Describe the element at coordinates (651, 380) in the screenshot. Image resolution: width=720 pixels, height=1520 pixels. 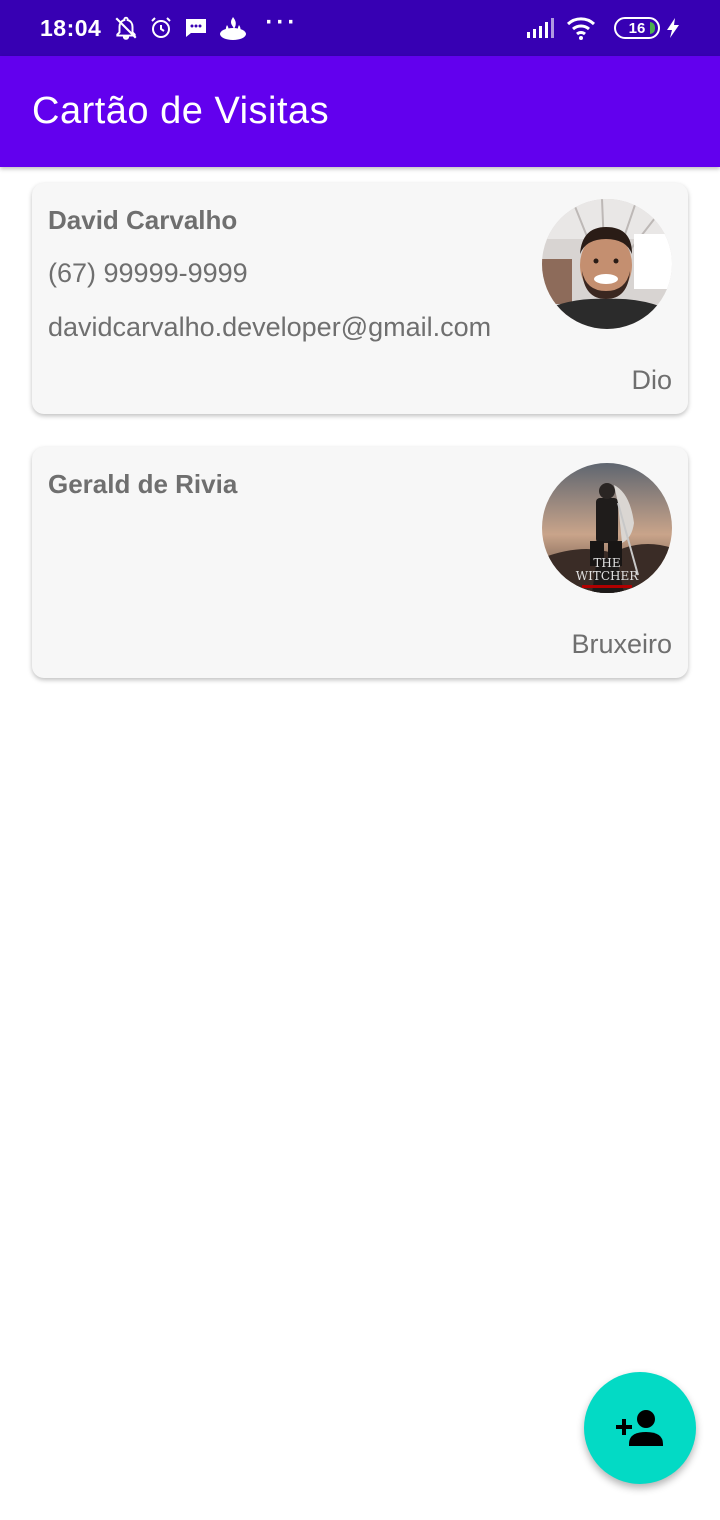
I see `card-company: Dio` at that location.